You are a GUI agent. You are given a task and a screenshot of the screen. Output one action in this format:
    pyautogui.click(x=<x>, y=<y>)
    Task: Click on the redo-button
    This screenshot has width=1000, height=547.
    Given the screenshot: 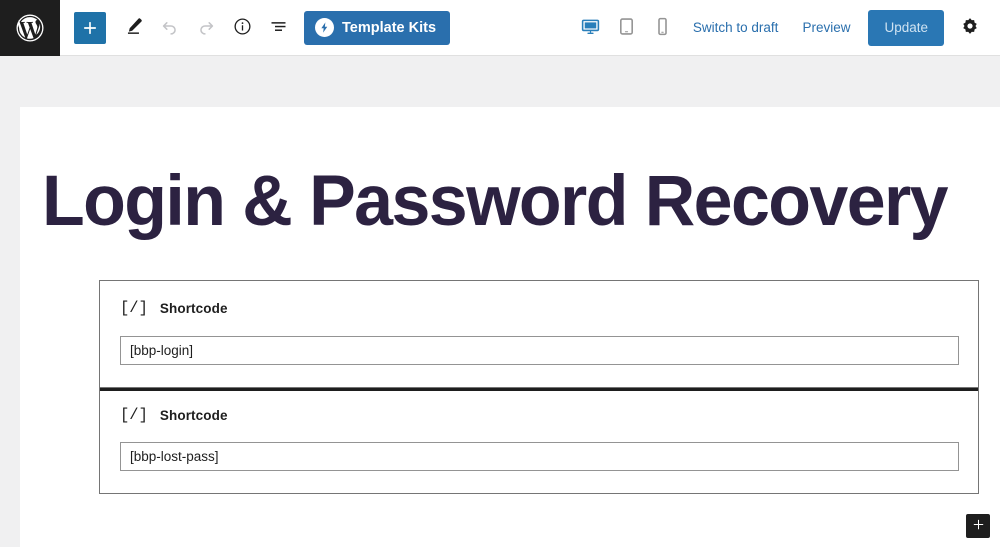 What is the action you would take?
    pyautogui.click(x=206, y=28)
    